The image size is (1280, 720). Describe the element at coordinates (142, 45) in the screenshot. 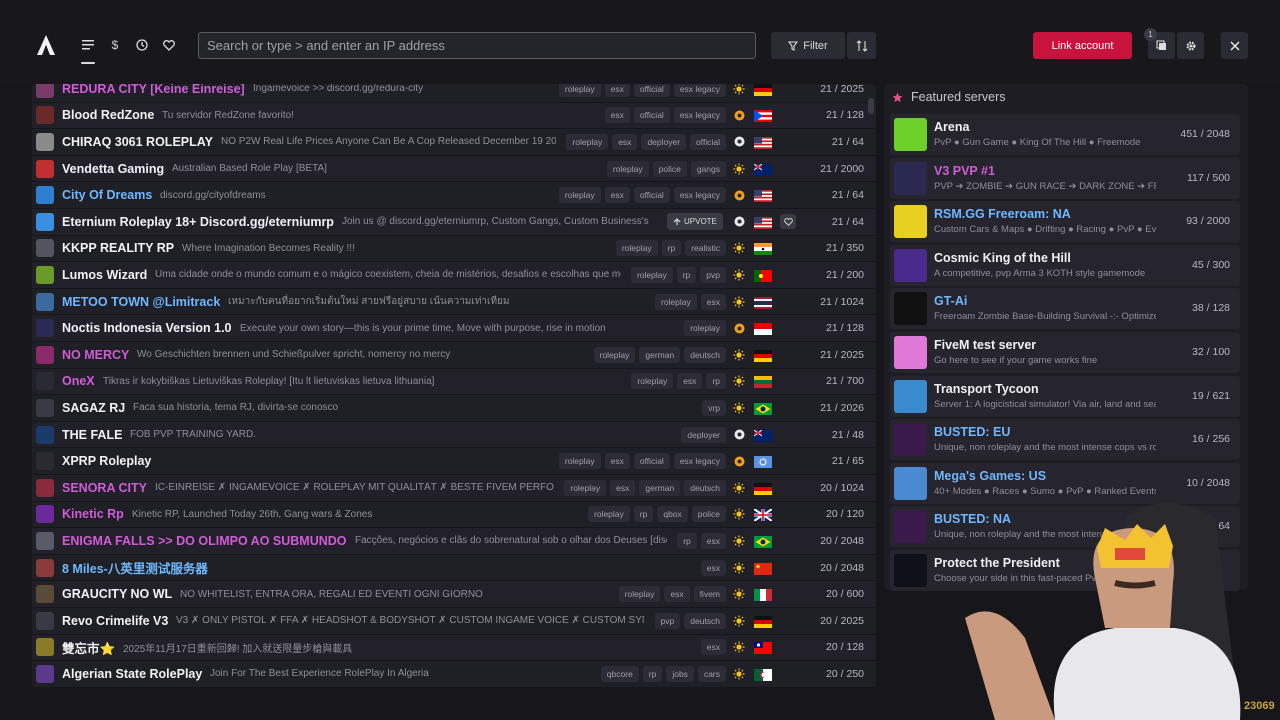

I see `history-clock-icon` at that location.